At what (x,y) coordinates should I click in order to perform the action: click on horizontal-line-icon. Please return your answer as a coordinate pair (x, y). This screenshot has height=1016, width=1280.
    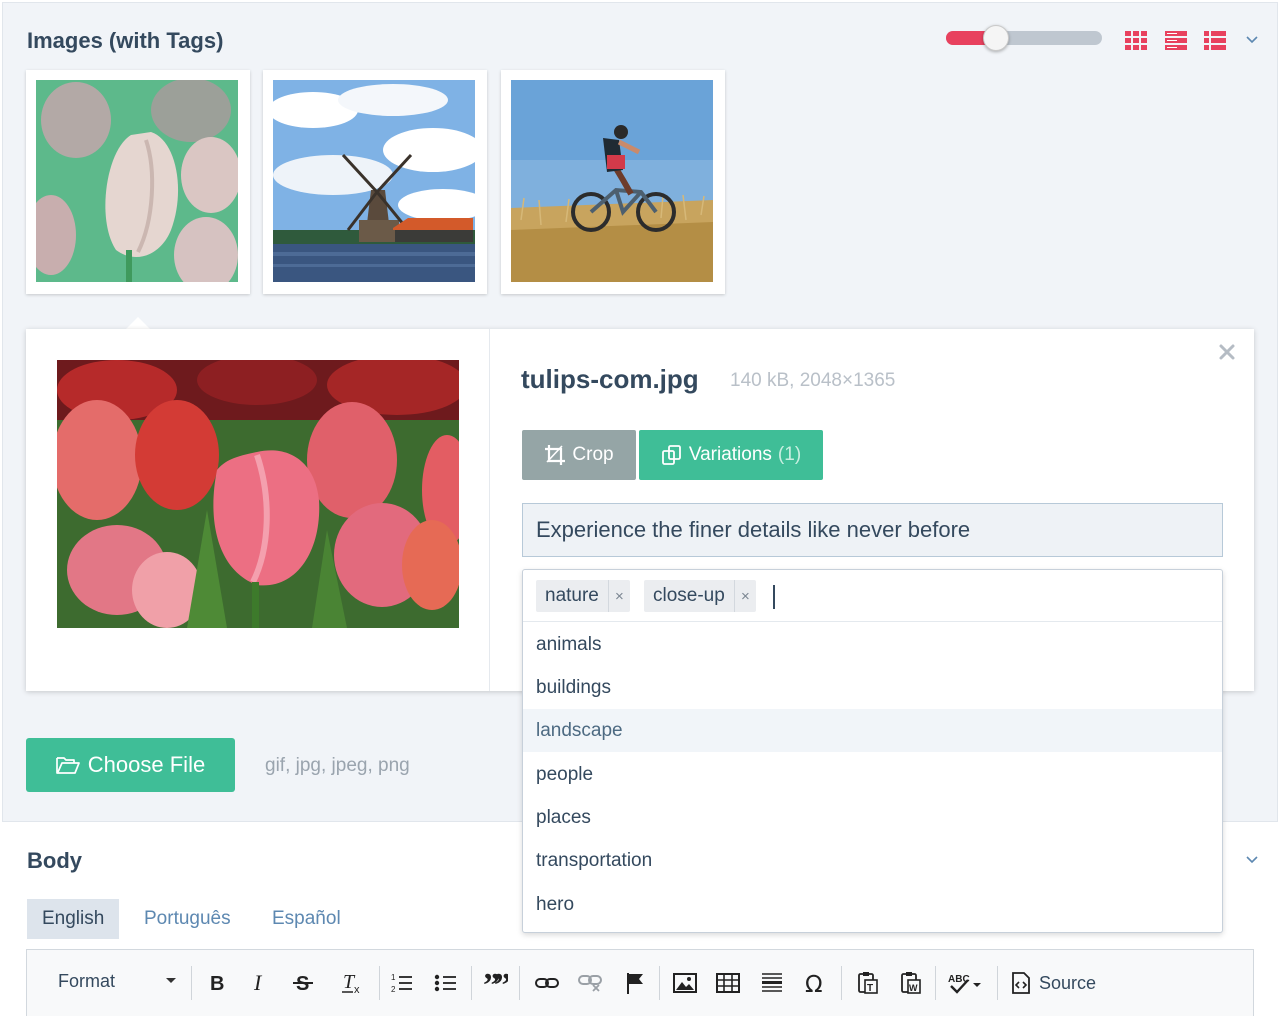
    Looking at the image, I should click on (772, 982).